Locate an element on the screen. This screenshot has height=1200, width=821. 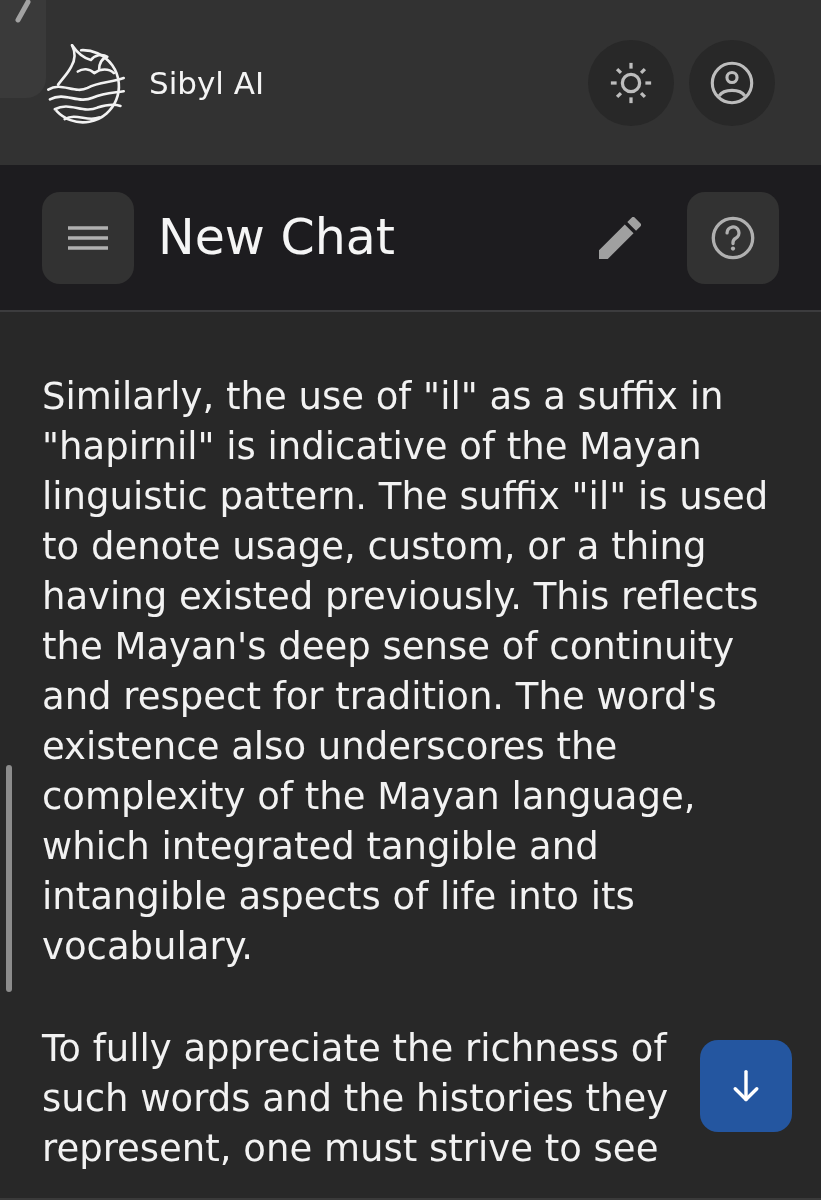
app-name: Sibyl AI is located at coordinates (207, 82).